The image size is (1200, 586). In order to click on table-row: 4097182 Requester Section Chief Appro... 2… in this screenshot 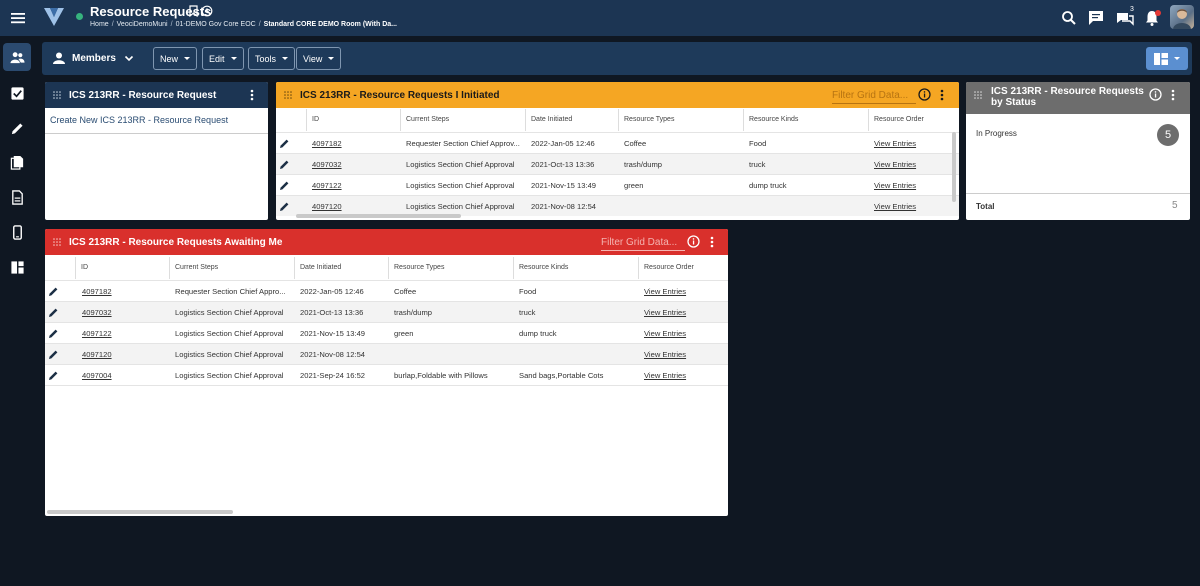, I will do `click(386, 290)`.